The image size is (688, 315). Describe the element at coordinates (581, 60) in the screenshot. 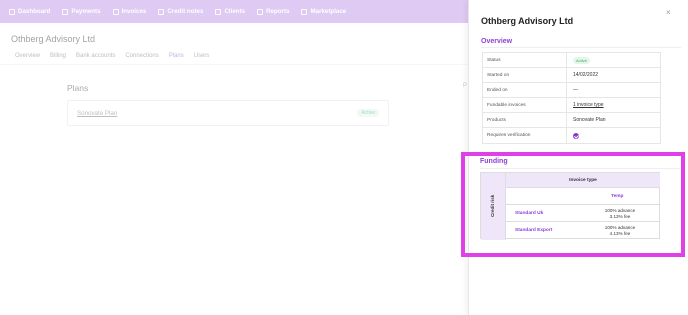

I see `status-badge: Active` at that location.